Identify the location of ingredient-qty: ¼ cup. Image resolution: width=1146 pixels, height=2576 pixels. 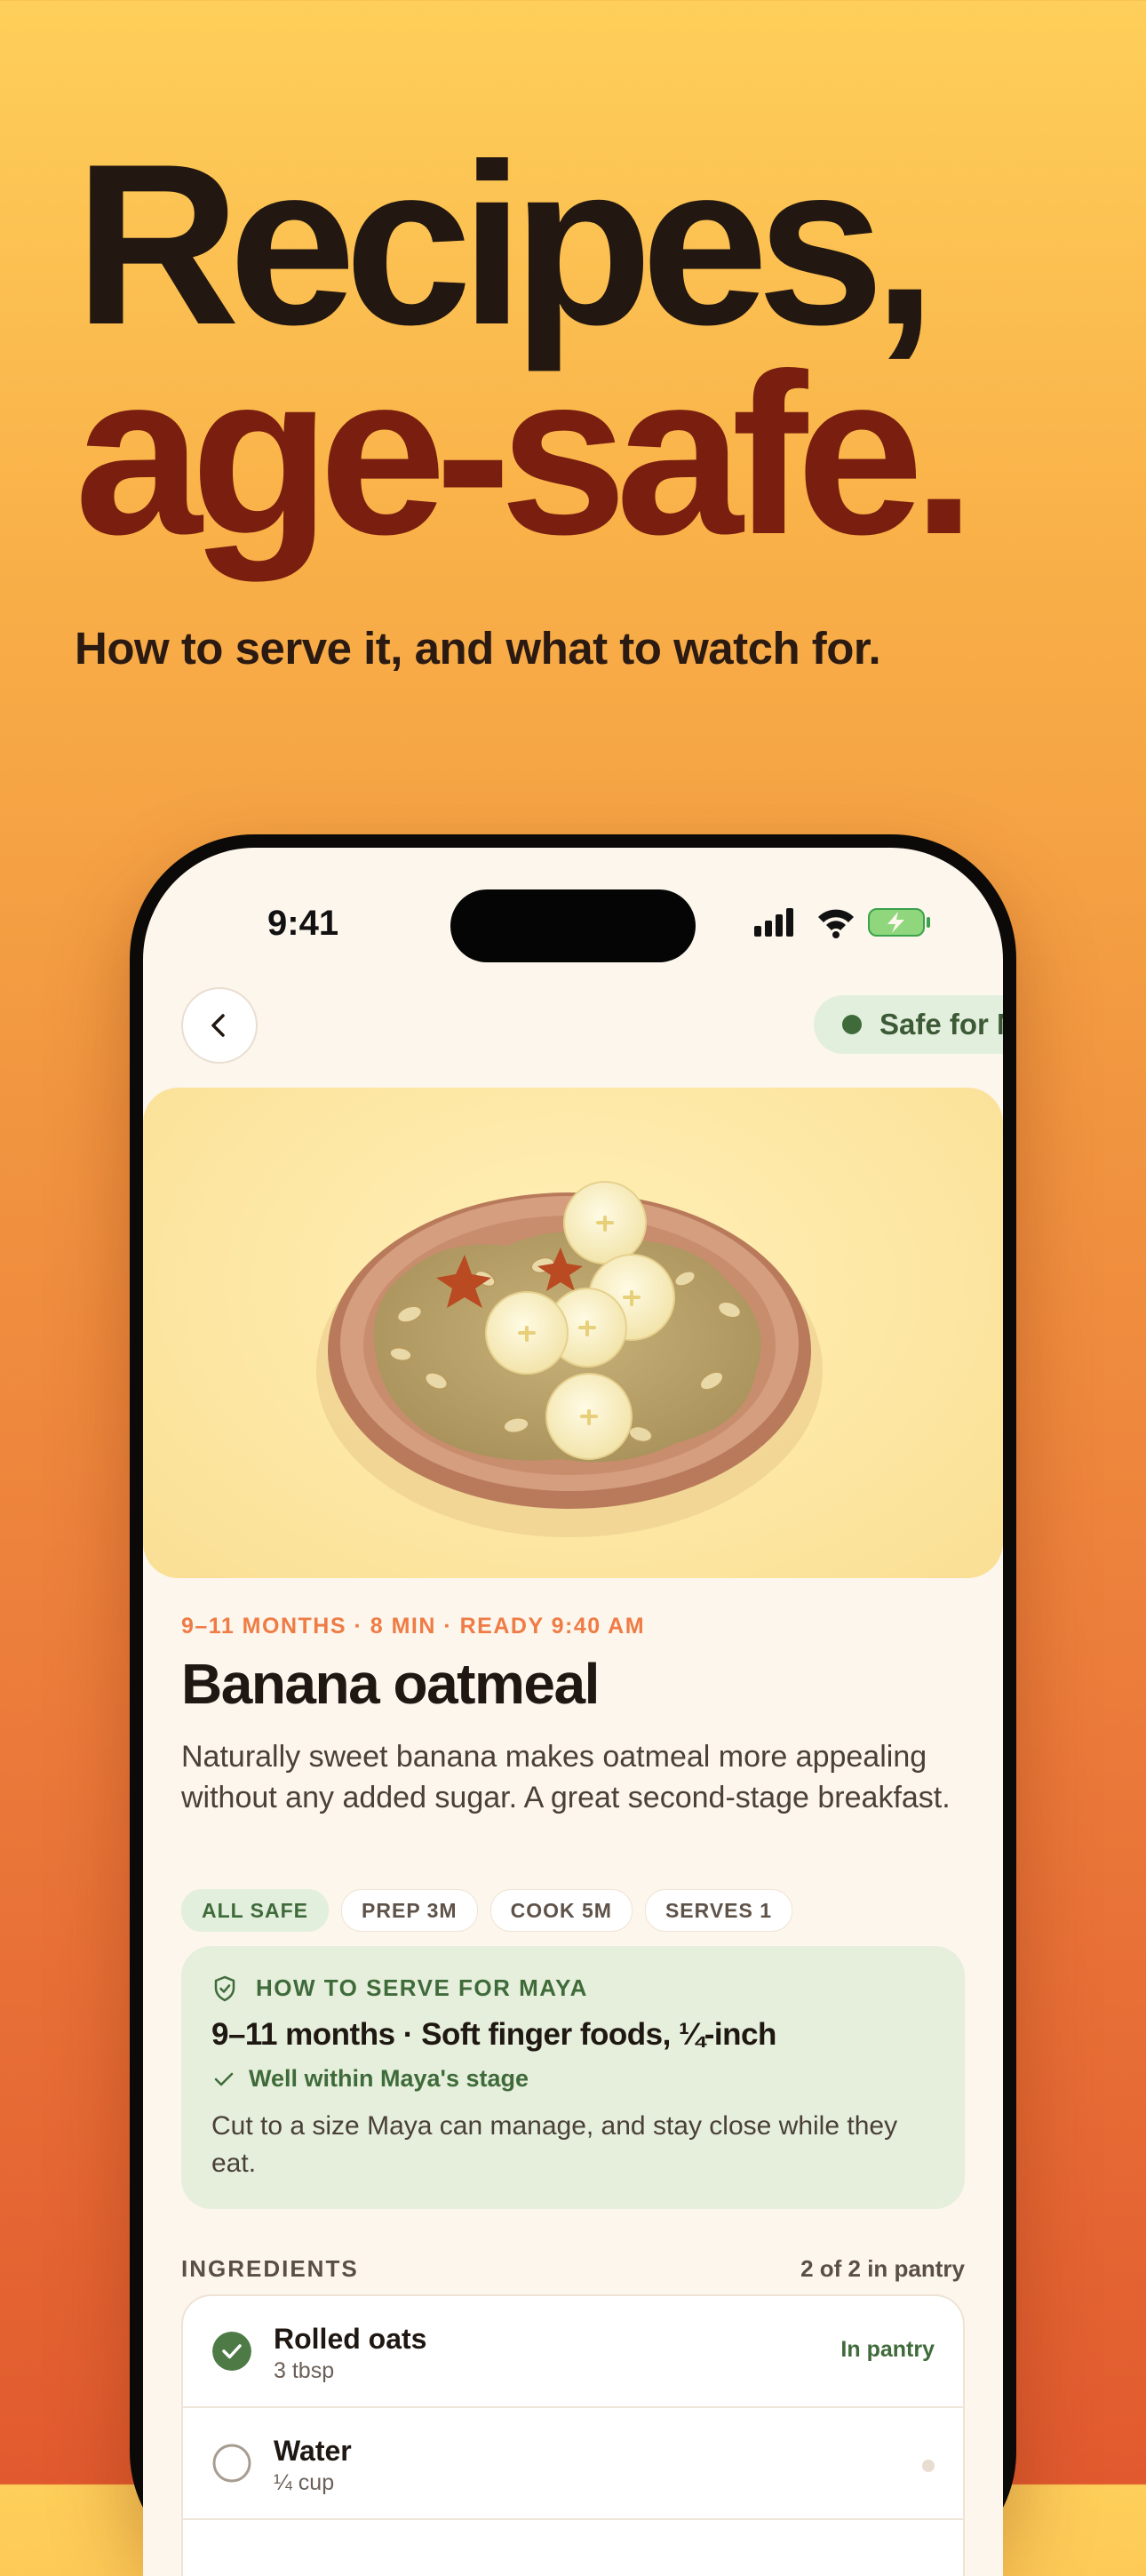
(304, 2482).